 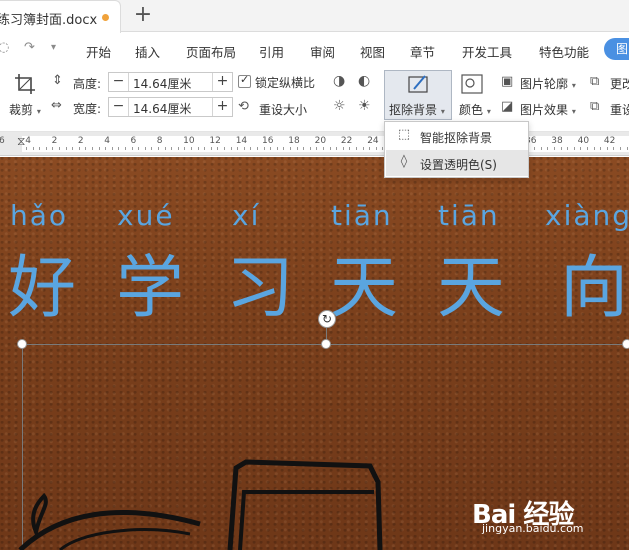 What do you see at coordinates (372, 51) in the screenshot?
I see `menu-view: 视图` at bounding box center [372, 51].